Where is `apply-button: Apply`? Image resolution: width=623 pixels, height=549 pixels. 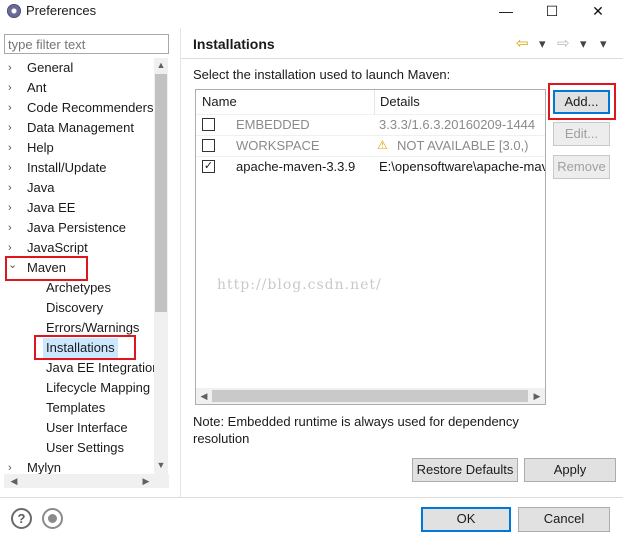 apply-button: Apply is located at coordinates (570, 470).